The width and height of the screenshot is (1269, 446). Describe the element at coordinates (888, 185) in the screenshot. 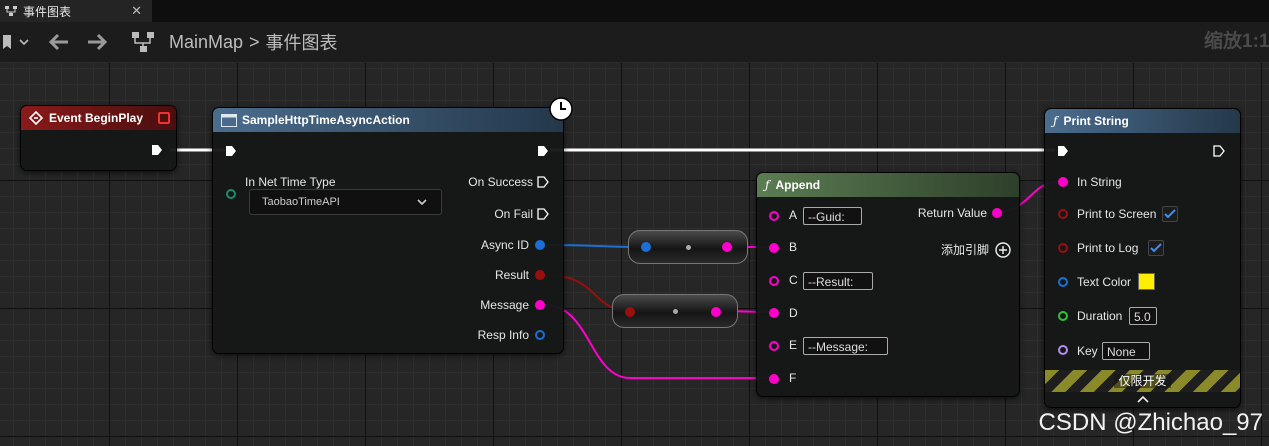

I see `node-header: ƒ Append` at that location.